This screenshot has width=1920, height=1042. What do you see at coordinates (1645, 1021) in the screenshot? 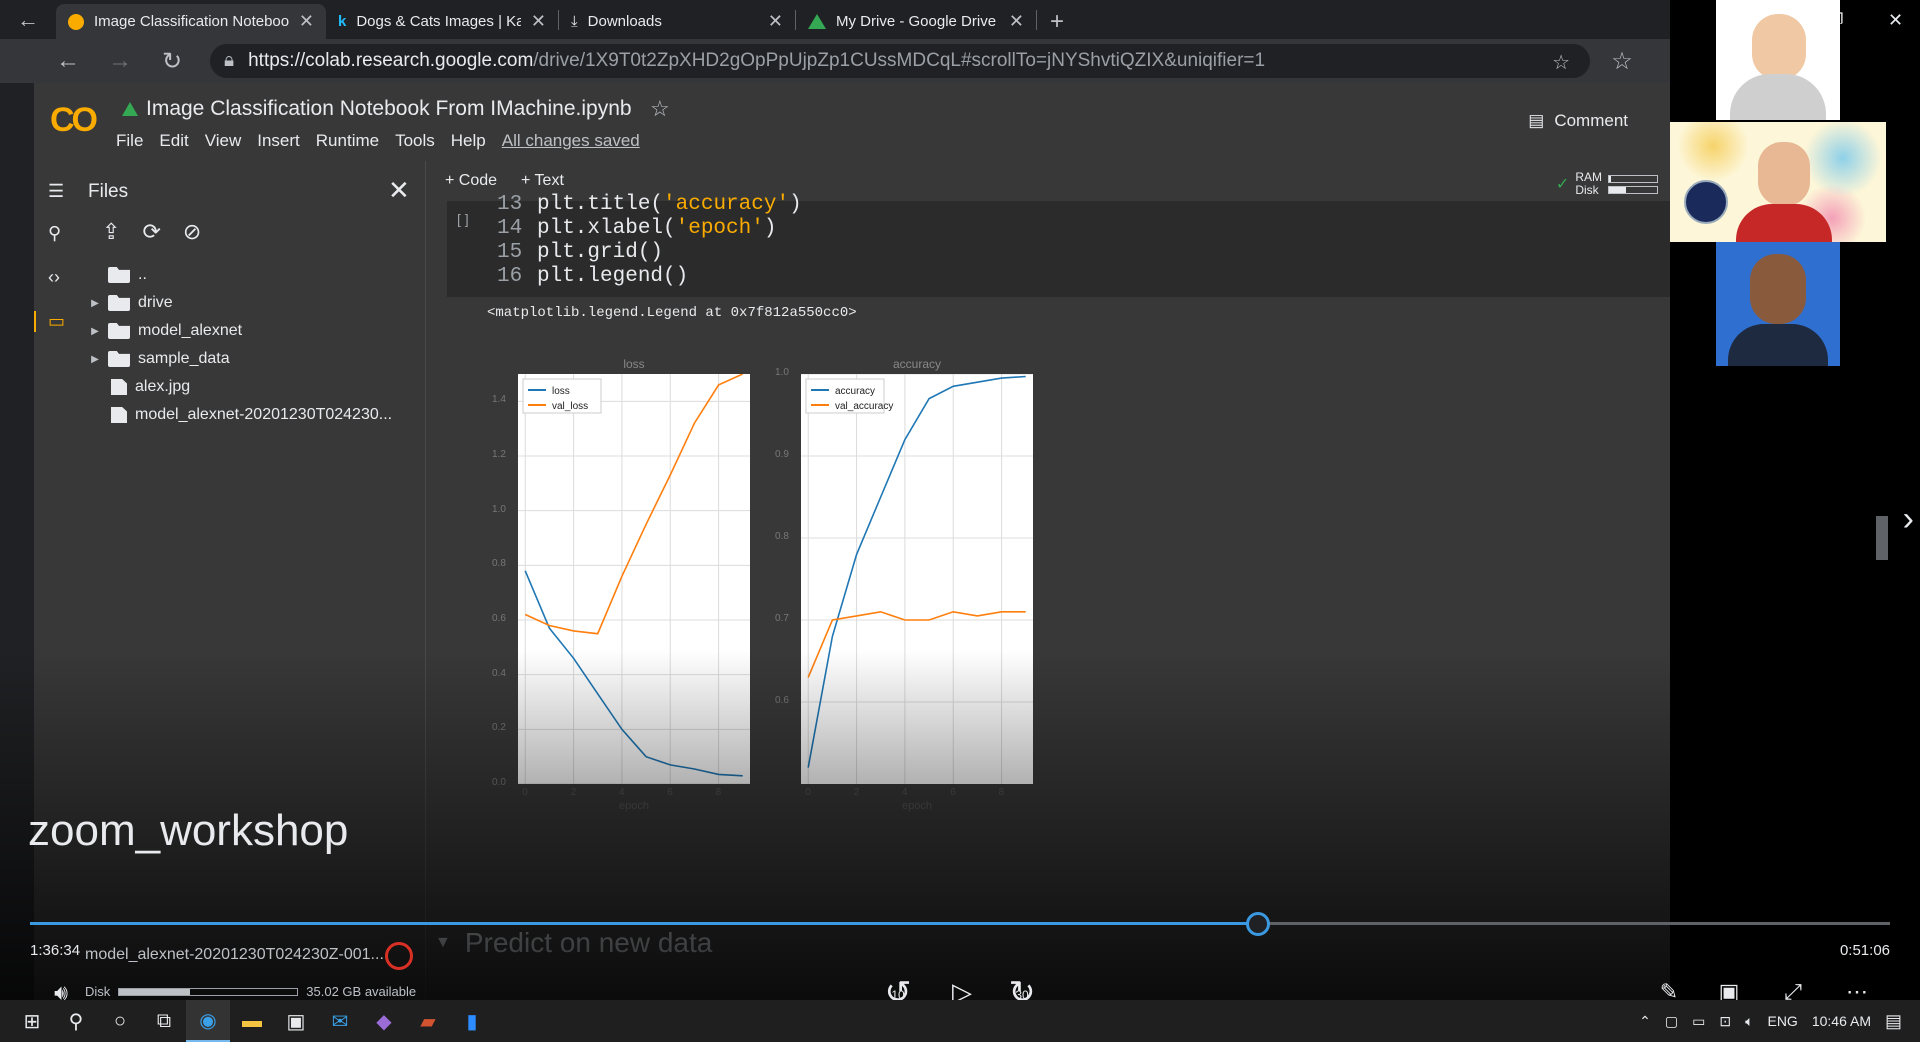
I see `tray-expand-icon: ⌃` at bounding box center [1645, 1021].